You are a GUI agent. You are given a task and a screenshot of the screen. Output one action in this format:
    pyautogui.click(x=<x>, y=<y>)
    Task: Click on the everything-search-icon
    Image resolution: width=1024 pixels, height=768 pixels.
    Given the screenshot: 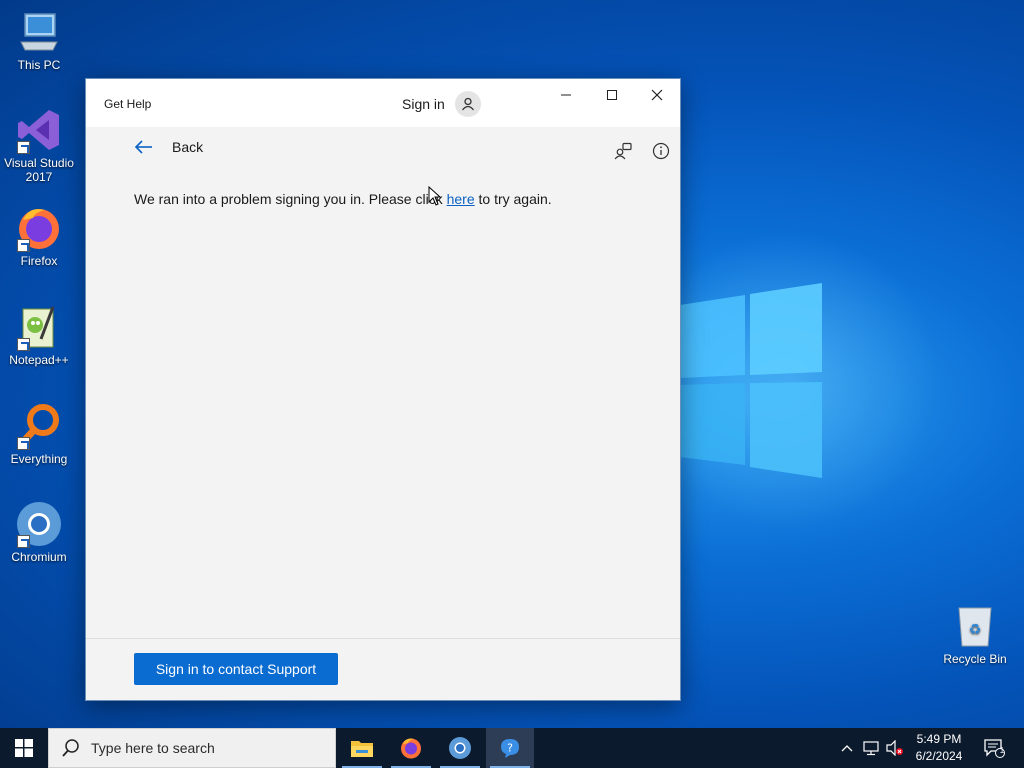 What is the action you would take?
    pyautogui.click(x=39, y=426)
    